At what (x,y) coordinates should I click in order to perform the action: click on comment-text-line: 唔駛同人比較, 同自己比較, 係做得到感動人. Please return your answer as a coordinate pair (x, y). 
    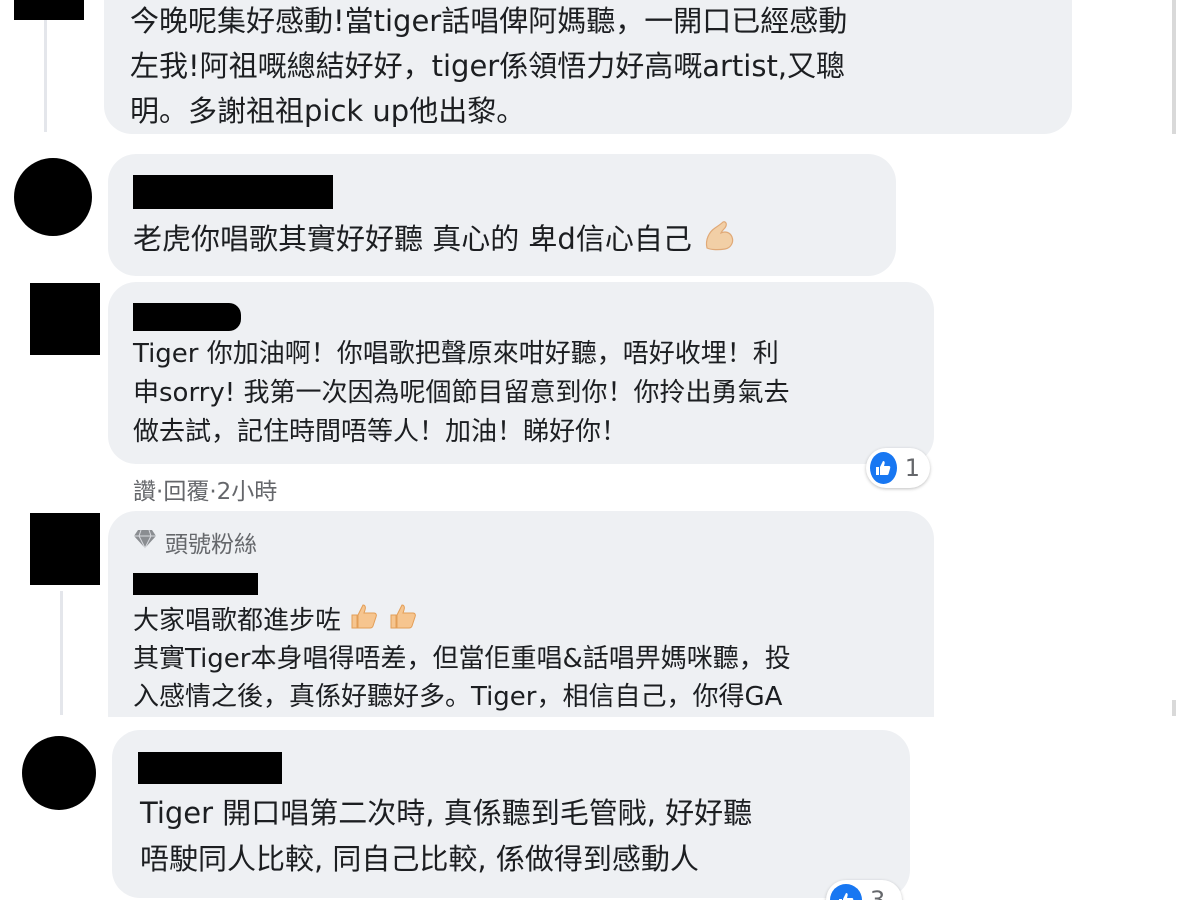
    Looking at the image, I should click on (419, 859).